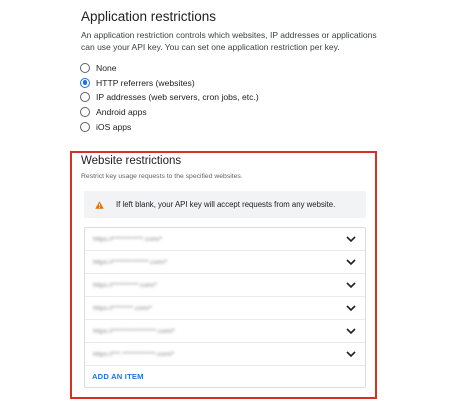 This screenshot has width=474, height=410. What do you see at coordinates (149, 16) in the screenshot?
I see `application-restrictions-title: Application restrictions` at bounding box center [149, 16].